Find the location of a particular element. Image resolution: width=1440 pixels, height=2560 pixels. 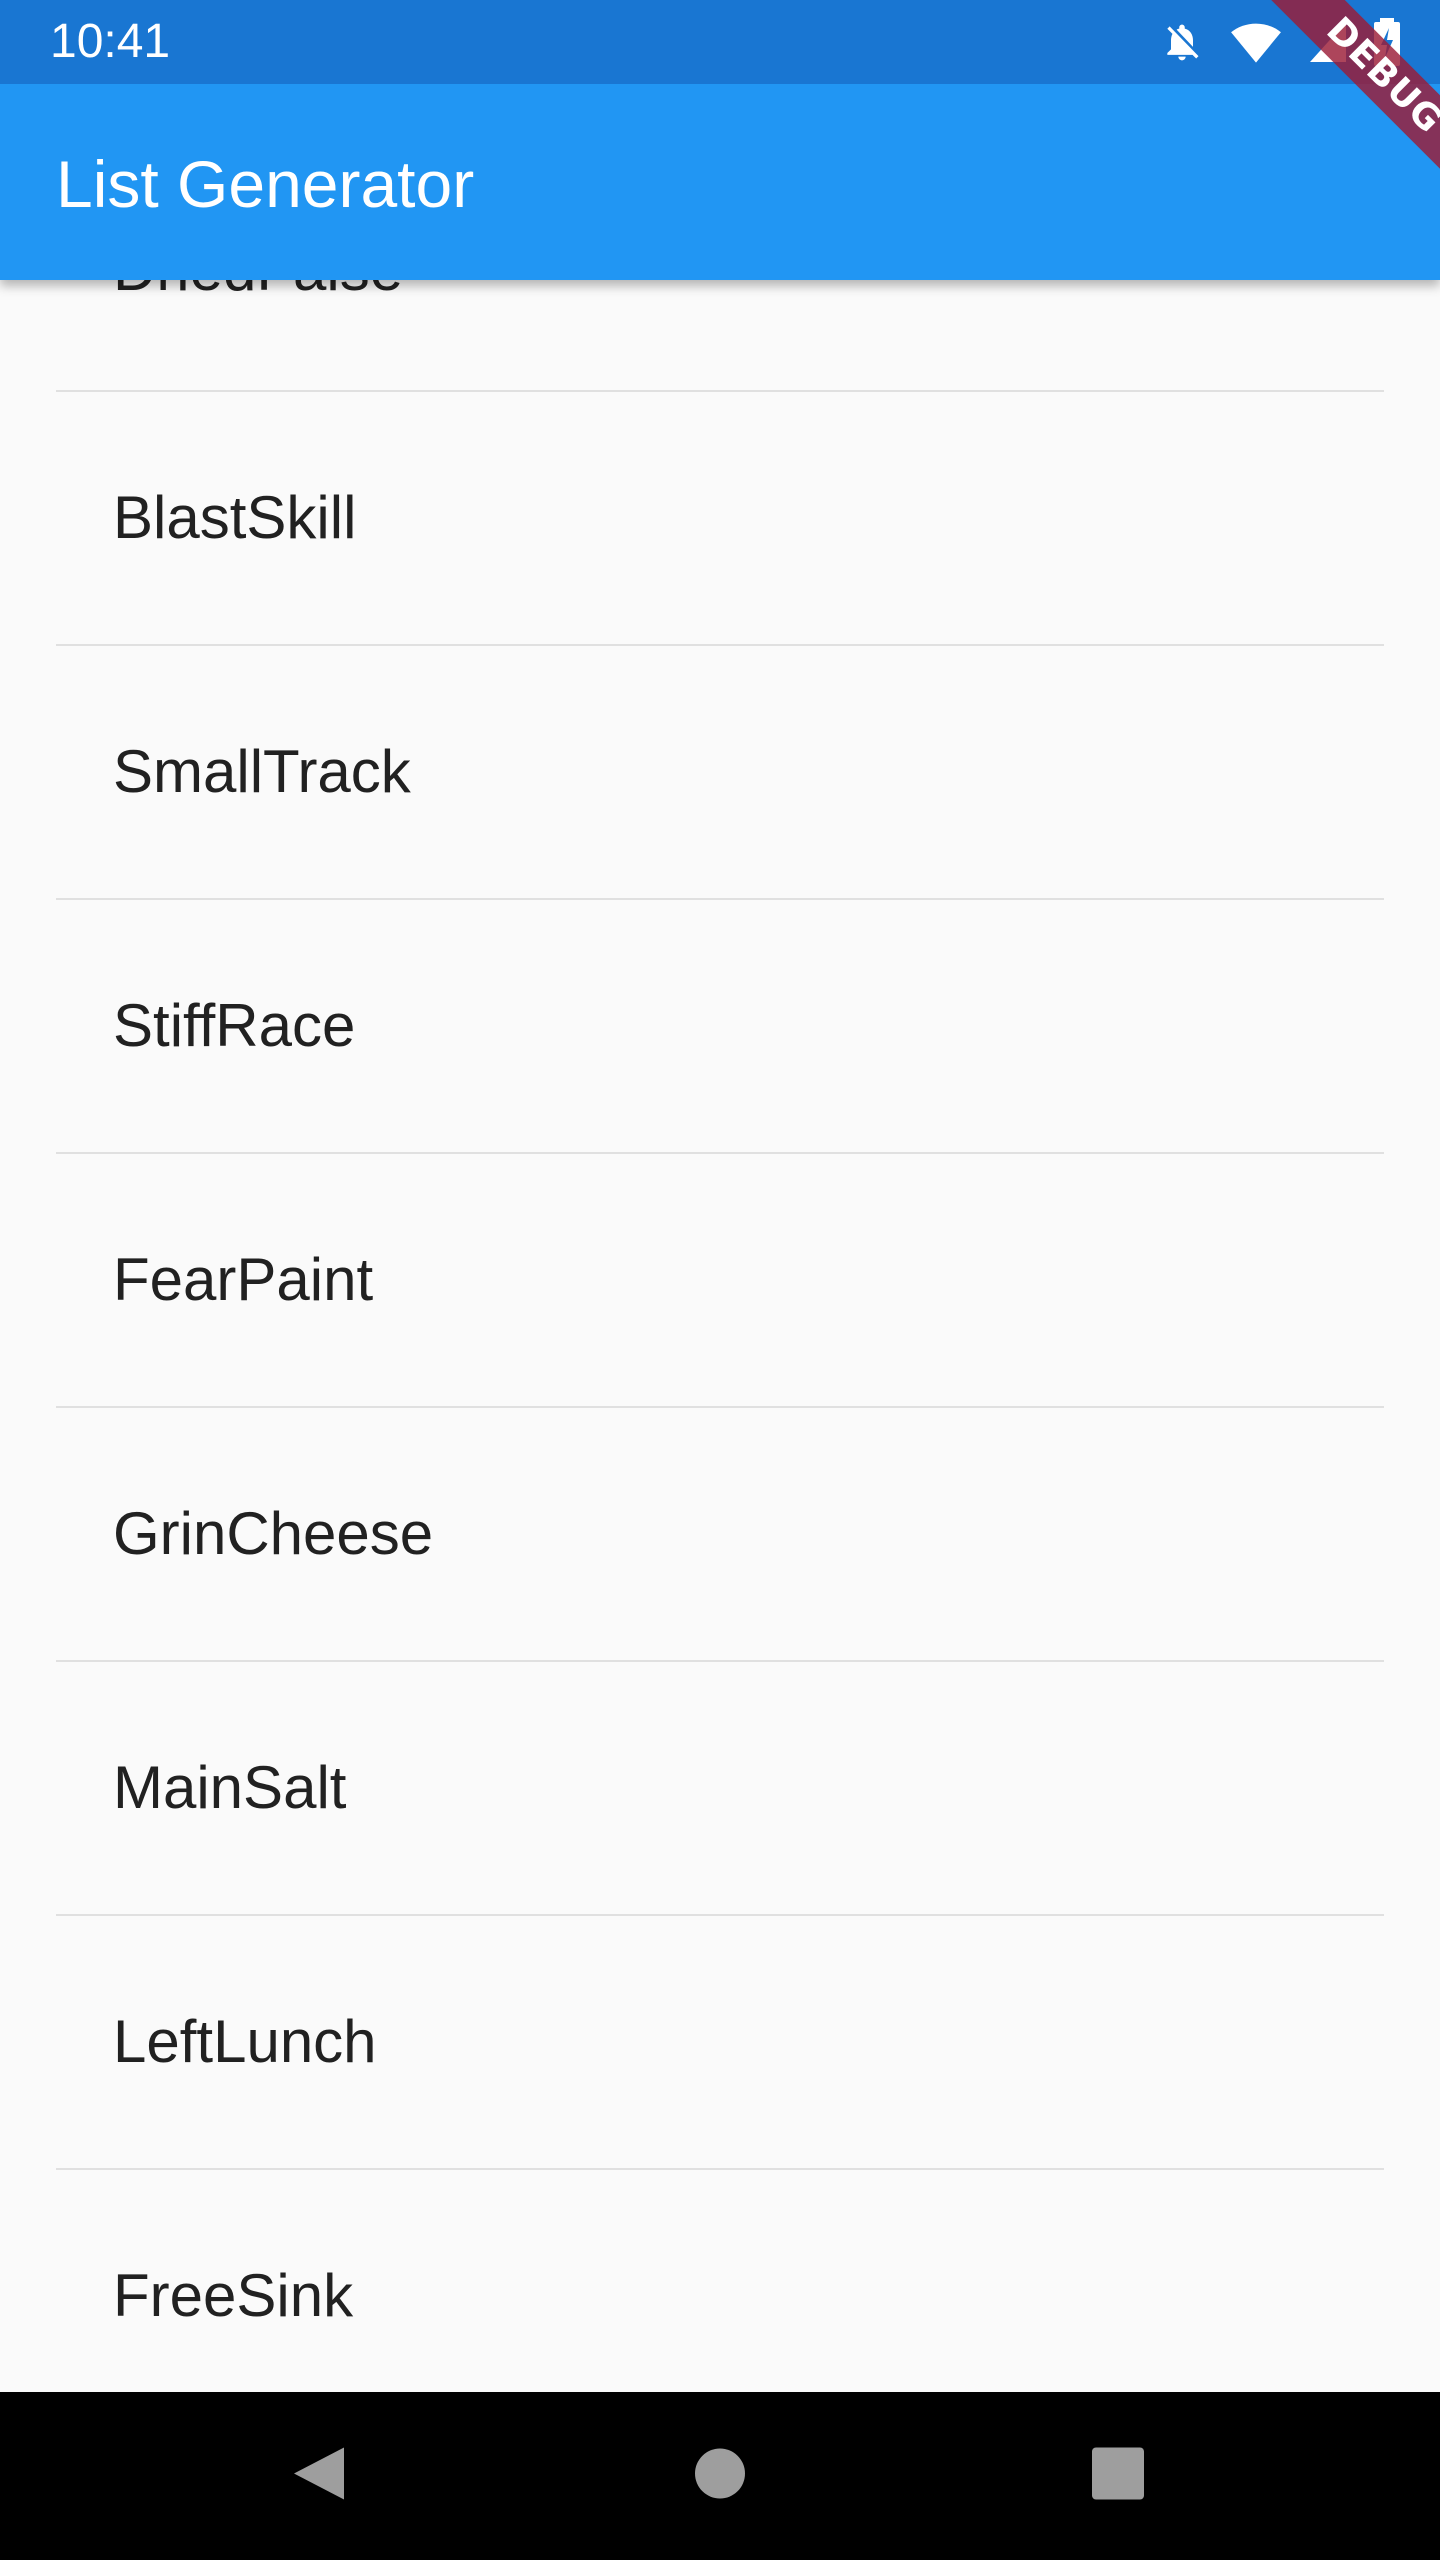

list-item: GrinCheese is located at coordinates (720, 1534).